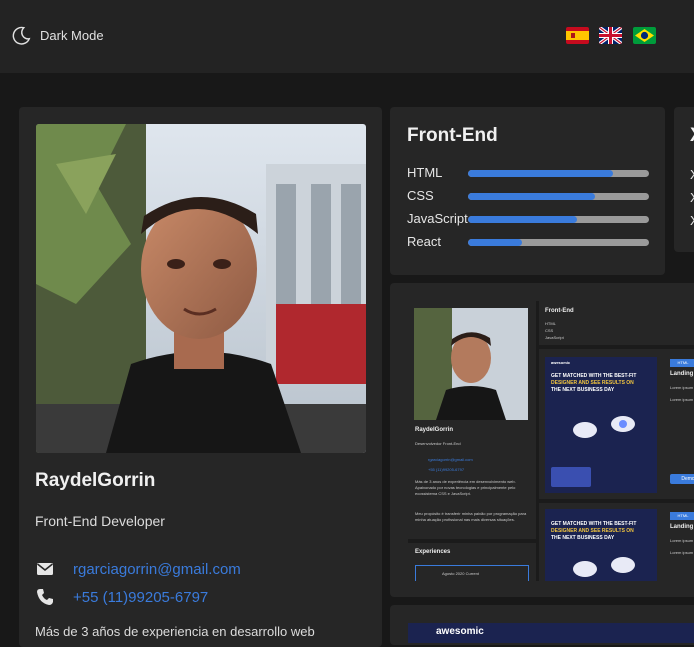 The image size is (694, 647). Describe the element at coordinates (425, 172) in the screenshot. I see `skill-label: HTML` at that location.